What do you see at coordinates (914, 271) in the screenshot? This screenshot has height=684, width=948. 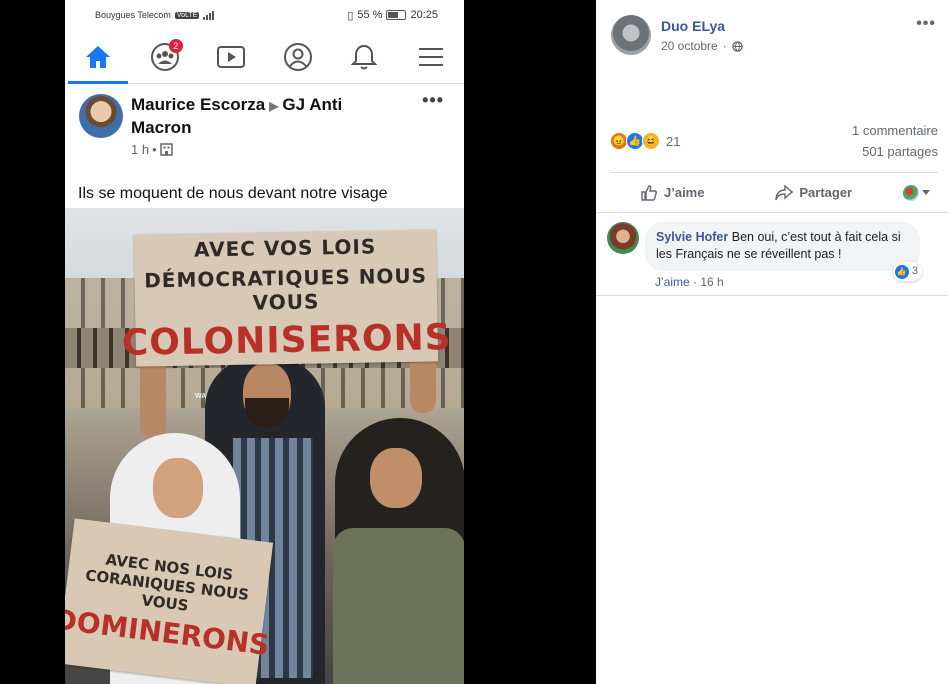 I see `comment-reaction-count: 3` at bounding box center [914, 271].